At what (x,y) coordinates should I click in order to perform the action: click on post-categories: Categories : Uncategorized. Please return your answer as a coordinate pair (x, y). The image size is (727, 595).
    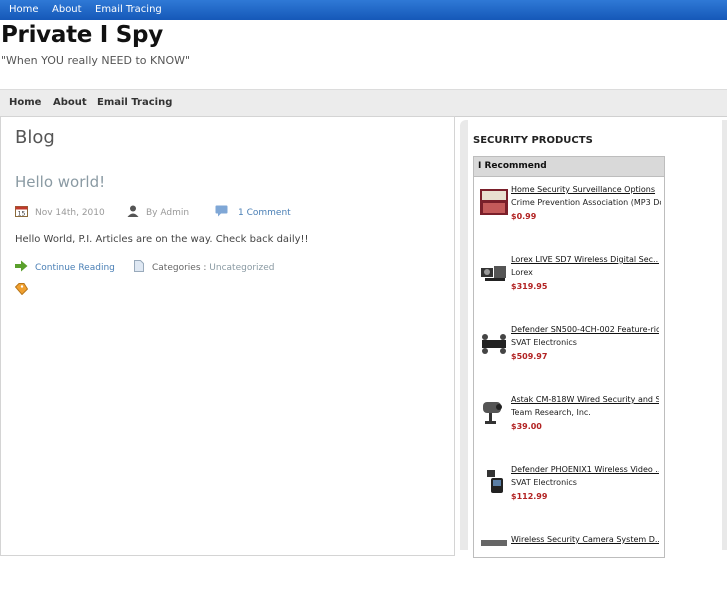
    Looking at the image, I should click on (204, 267).